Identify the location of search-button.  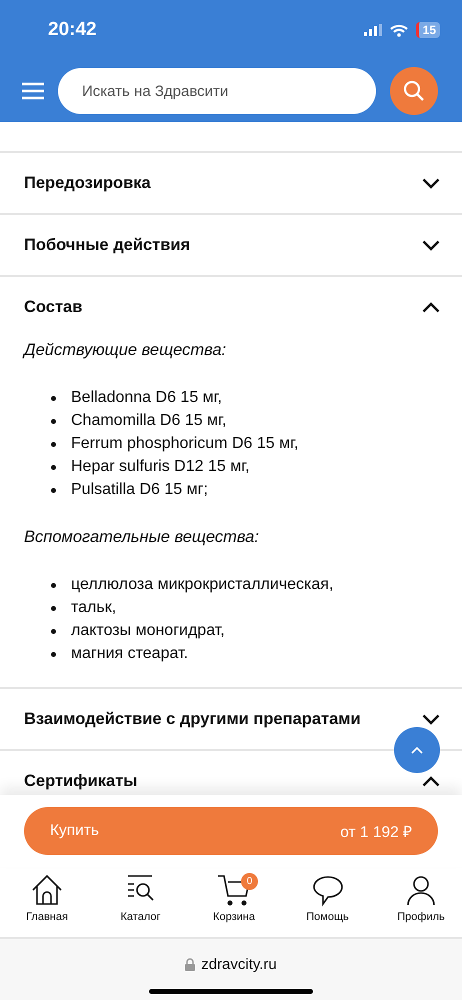
(414, 91).